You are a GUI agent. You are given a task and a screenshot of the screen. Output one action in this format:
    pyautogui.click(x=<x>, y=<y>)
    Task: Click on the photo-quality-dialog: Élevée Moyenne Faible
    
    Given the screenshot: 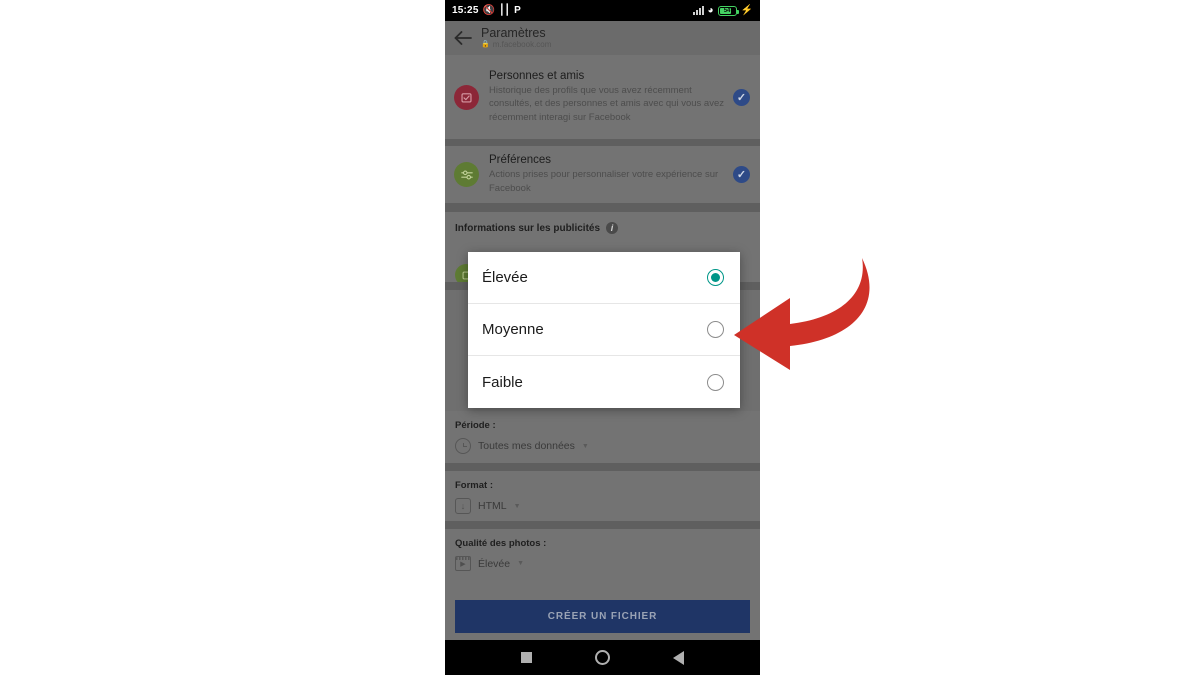 What is the action you would take?
    pyautogui.click(x=604, y=330)
    